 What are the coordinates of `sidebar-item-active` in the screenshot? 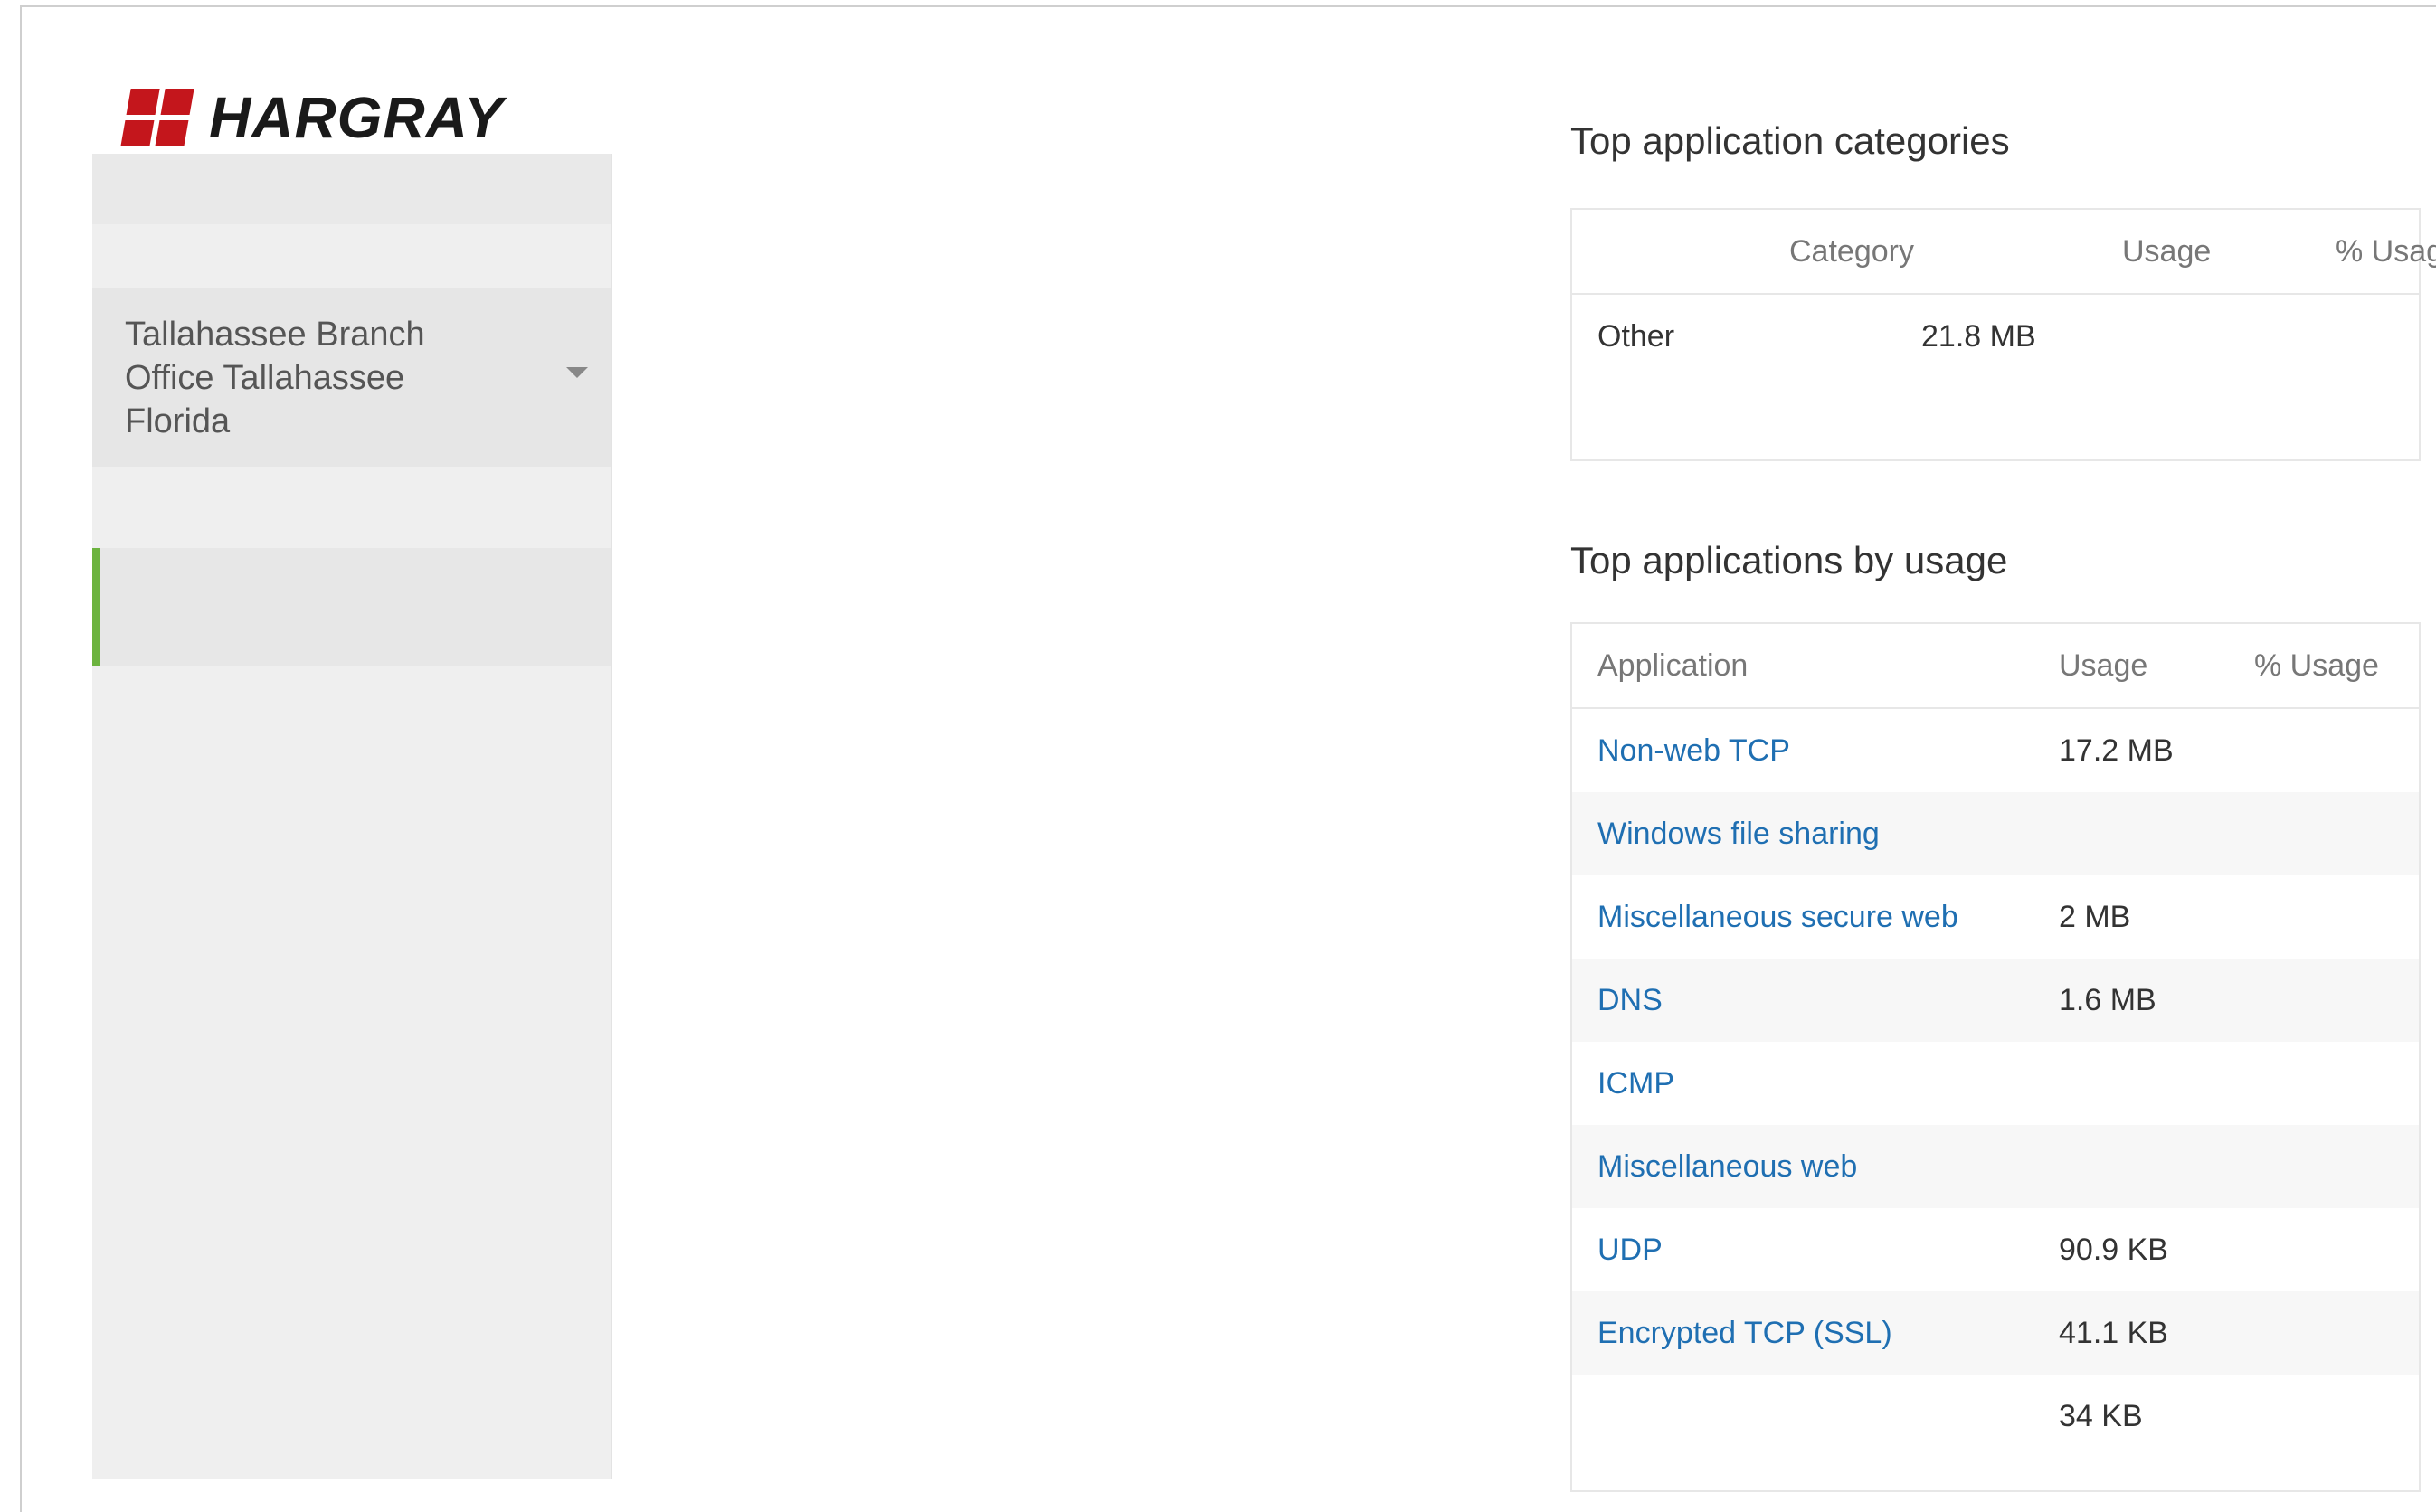 It's located at (351, 607).